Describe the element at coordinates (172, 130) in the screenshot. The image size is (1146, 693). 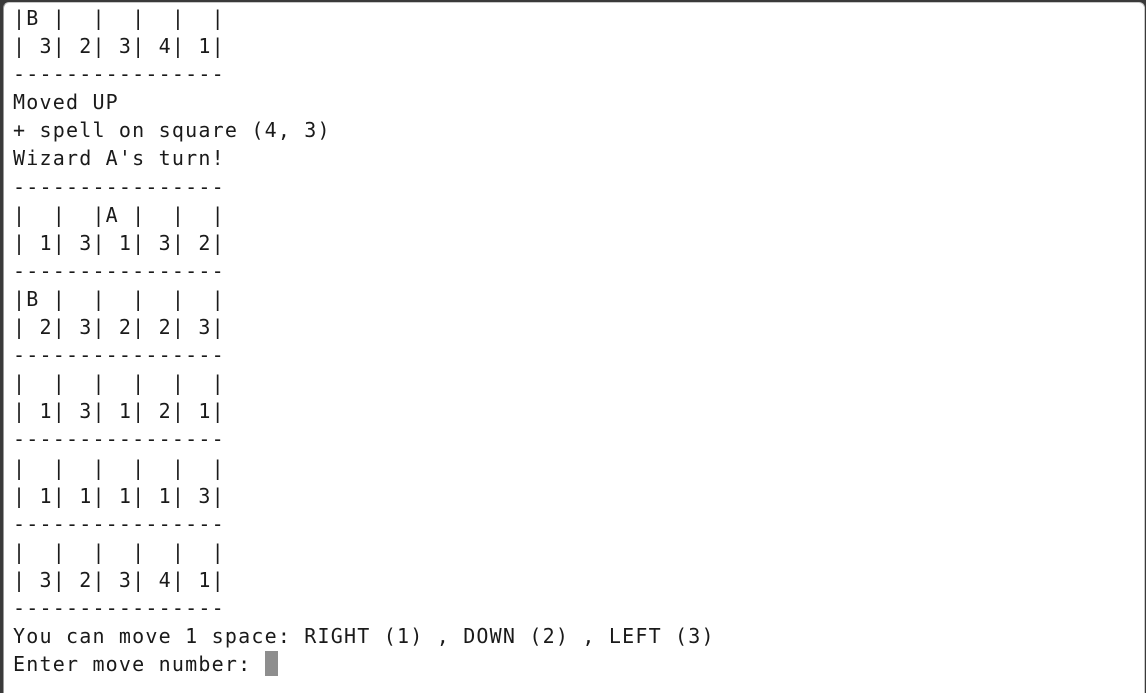
I see `terminal-line: + spell on square (4, 3)` at that location.